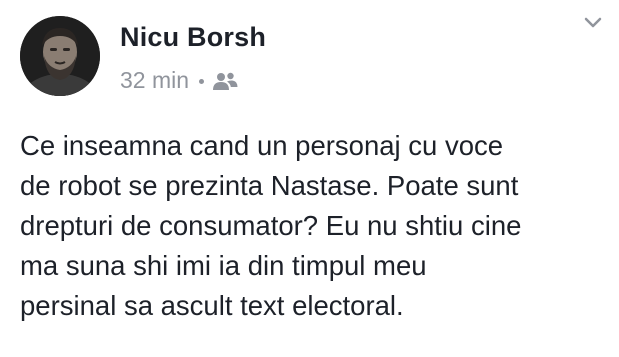 This screenshot has width=619, height=357. What do you see at coordinates (154, 80) in the screenshot?
I see `timestamp: 32 min` at bounding box center [154, 80].